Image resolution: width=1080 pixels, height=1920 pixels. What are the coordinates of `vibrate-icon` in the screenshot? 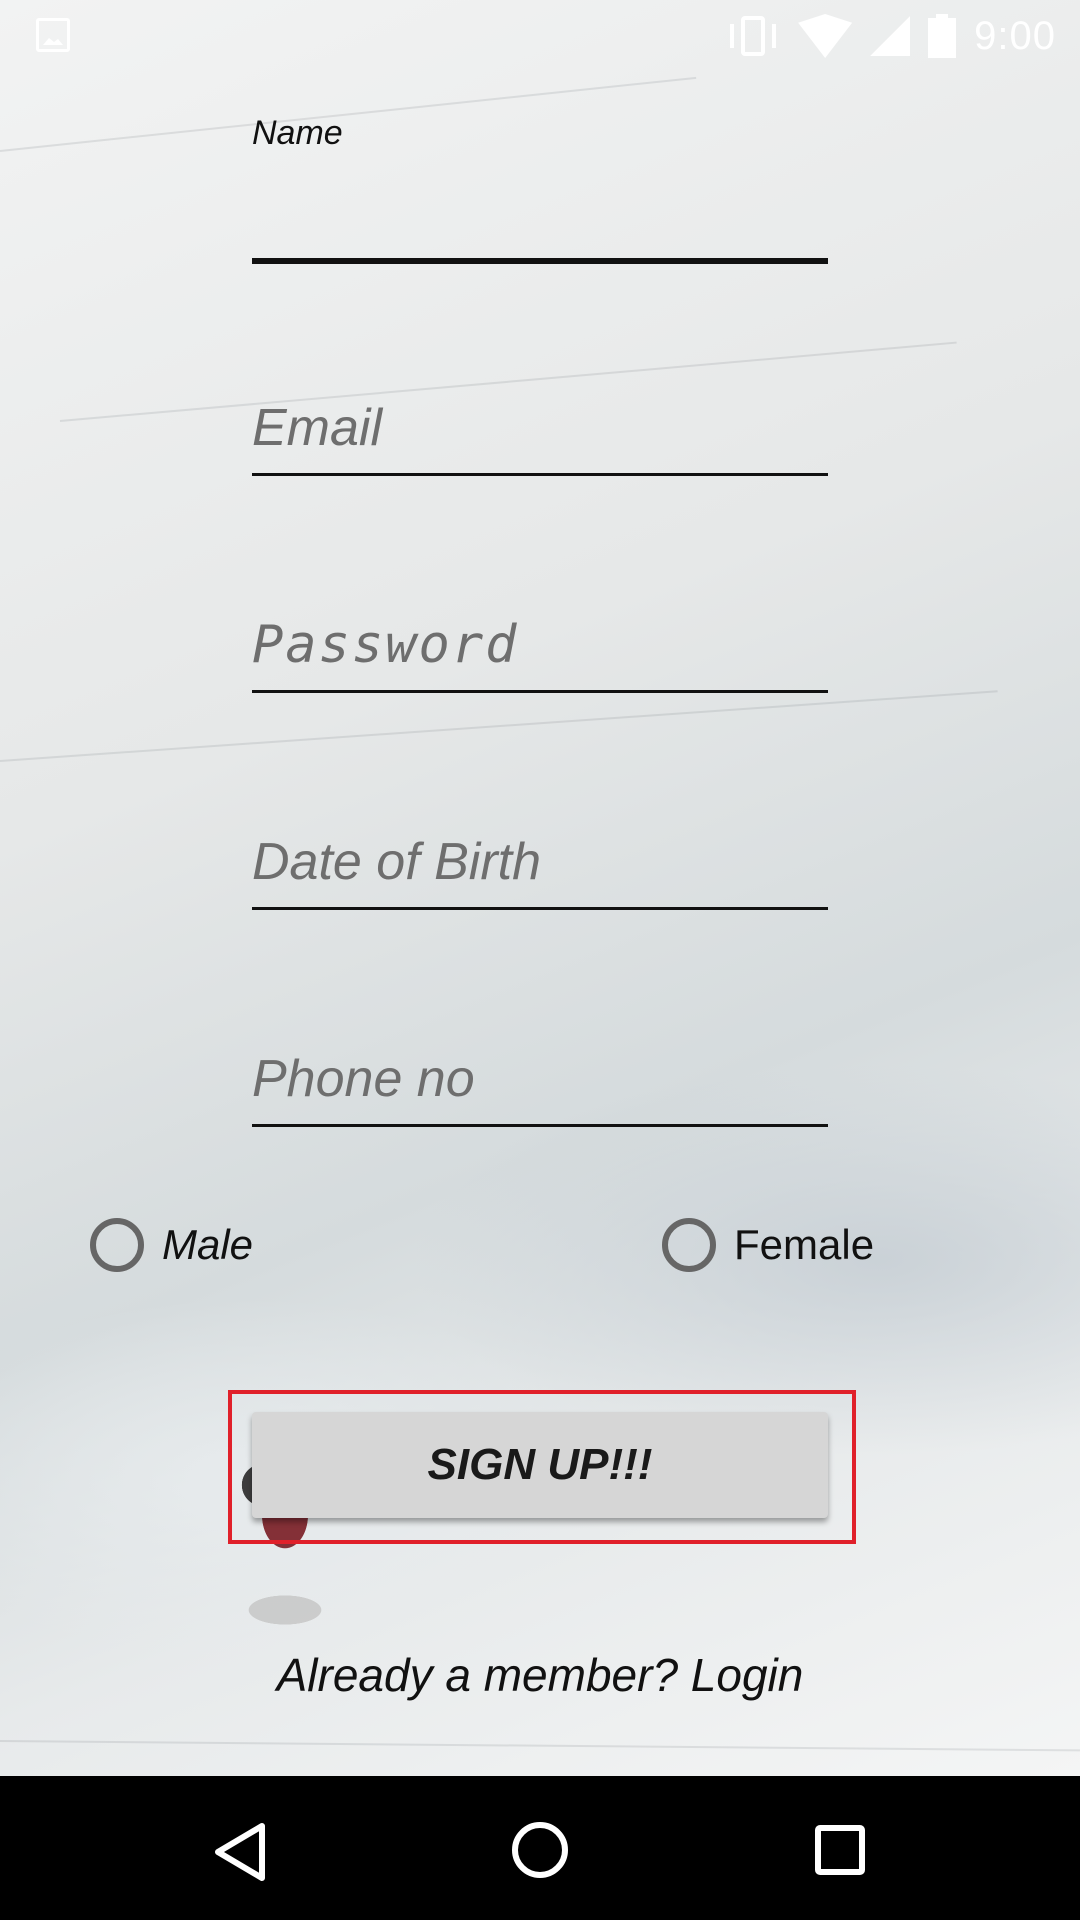 It's located at (753, 36).